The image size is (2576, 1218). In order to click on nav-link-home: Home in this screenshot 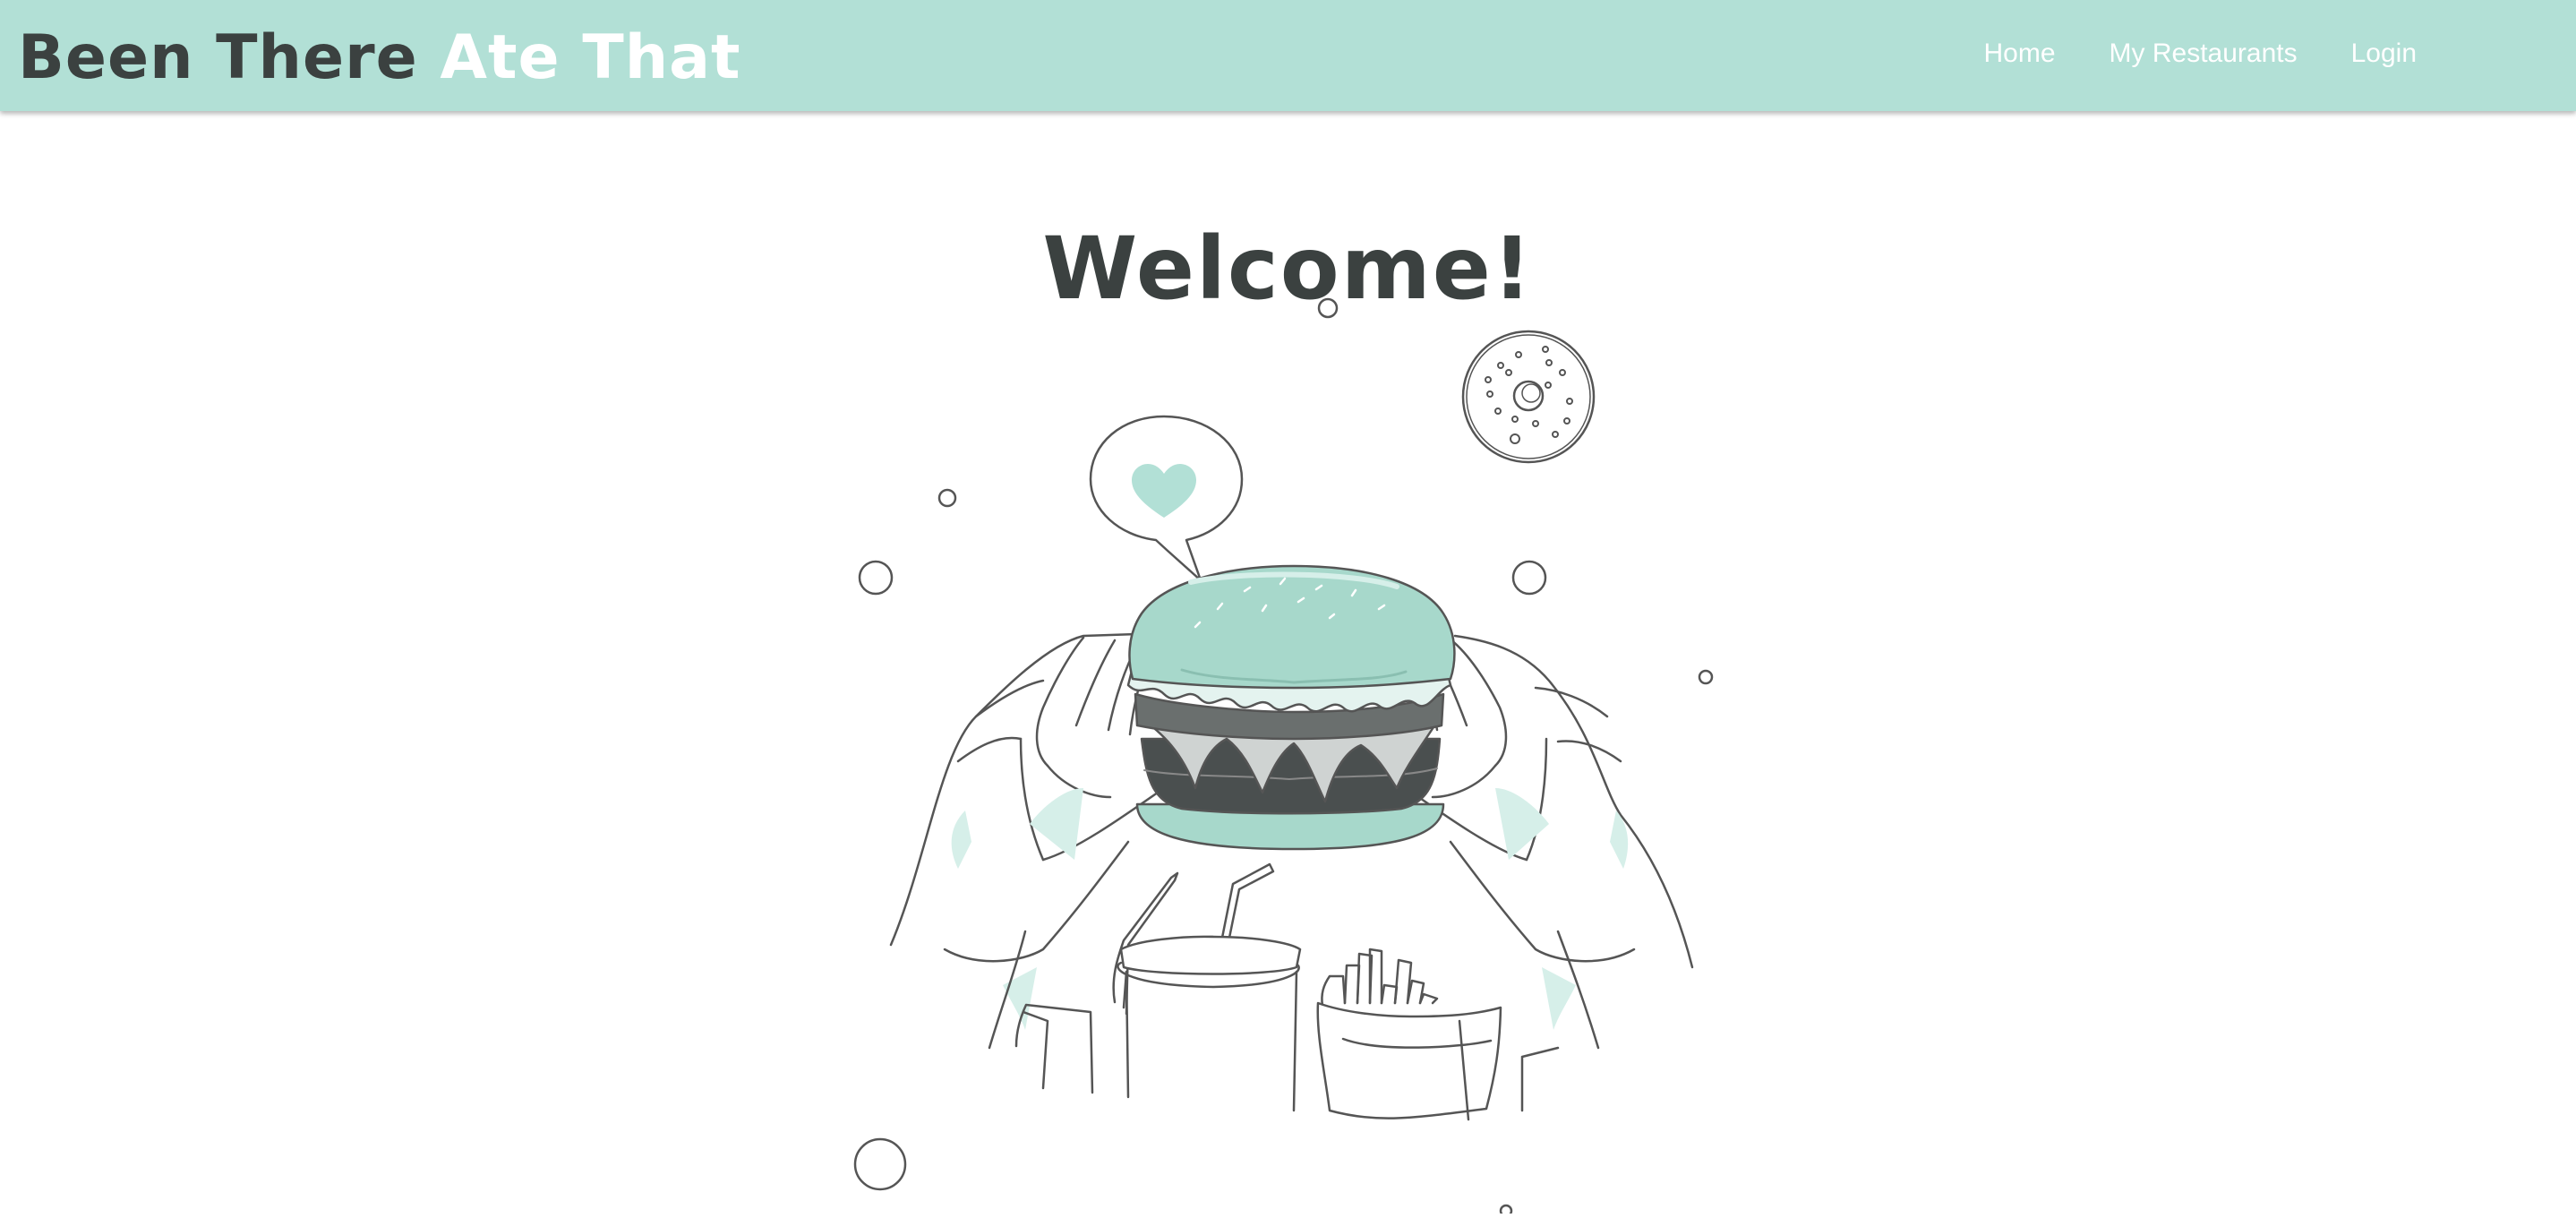, I will do `click(2019, 53)`.